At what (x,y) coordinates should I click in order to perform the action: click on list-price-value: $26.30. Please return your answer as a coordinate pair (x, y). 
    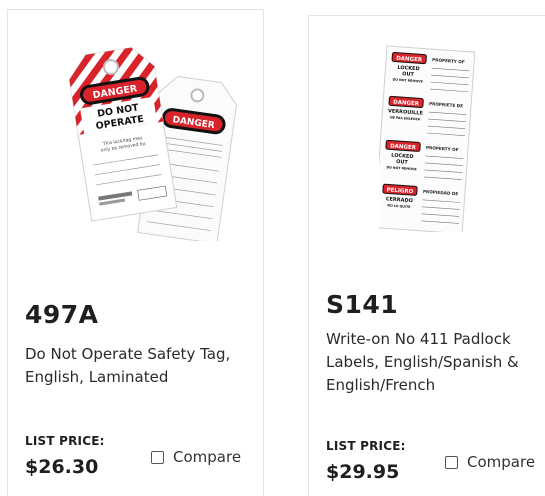
    Looking at the image, I should click on (62, 467).